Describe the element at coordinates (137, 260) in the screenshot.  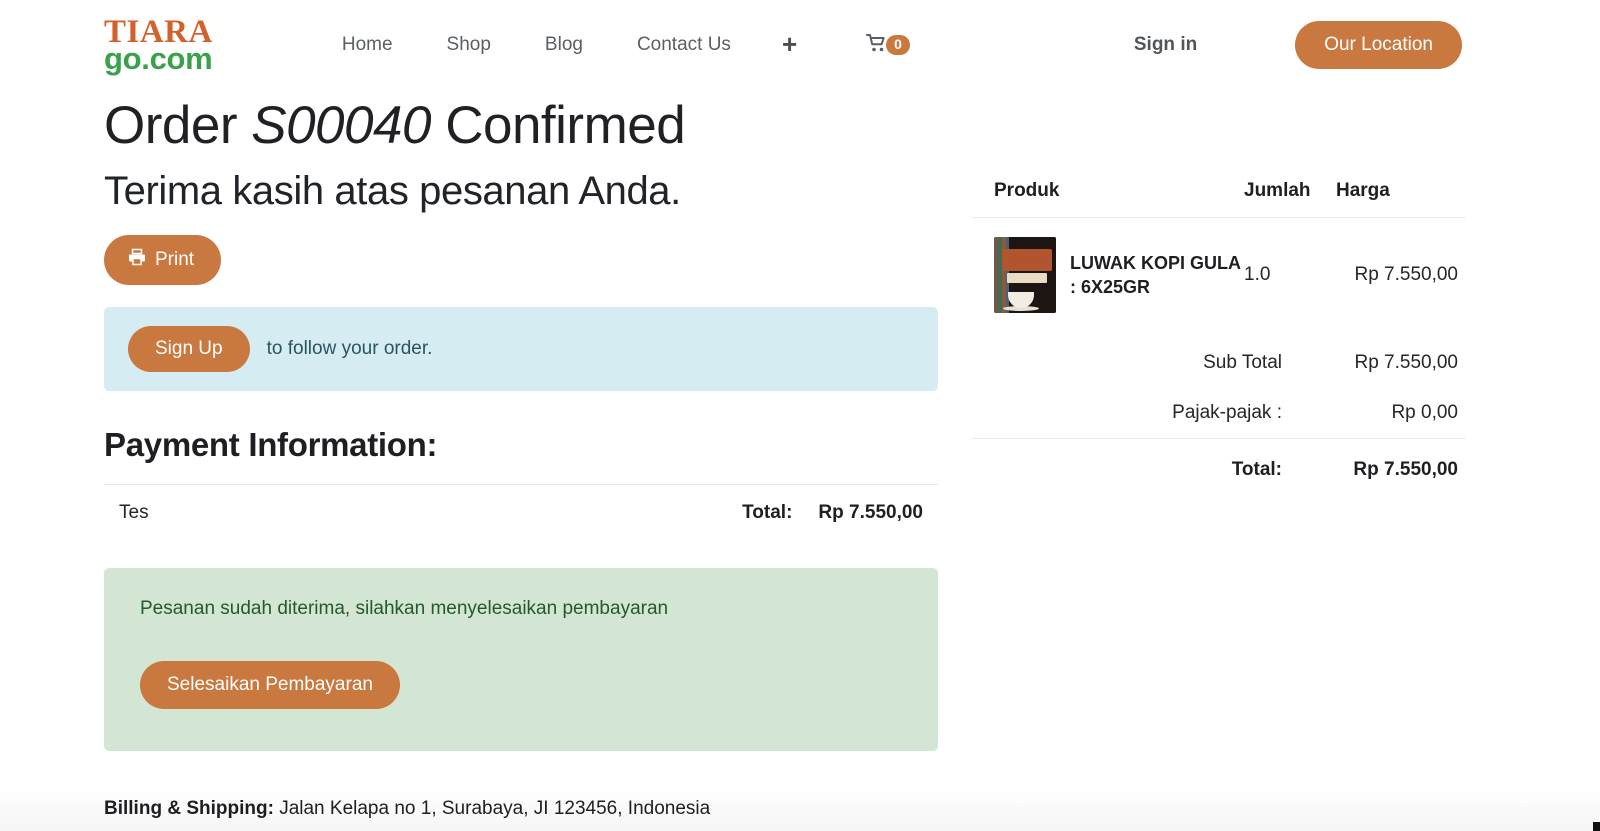
I see `printer-icon` at that location.